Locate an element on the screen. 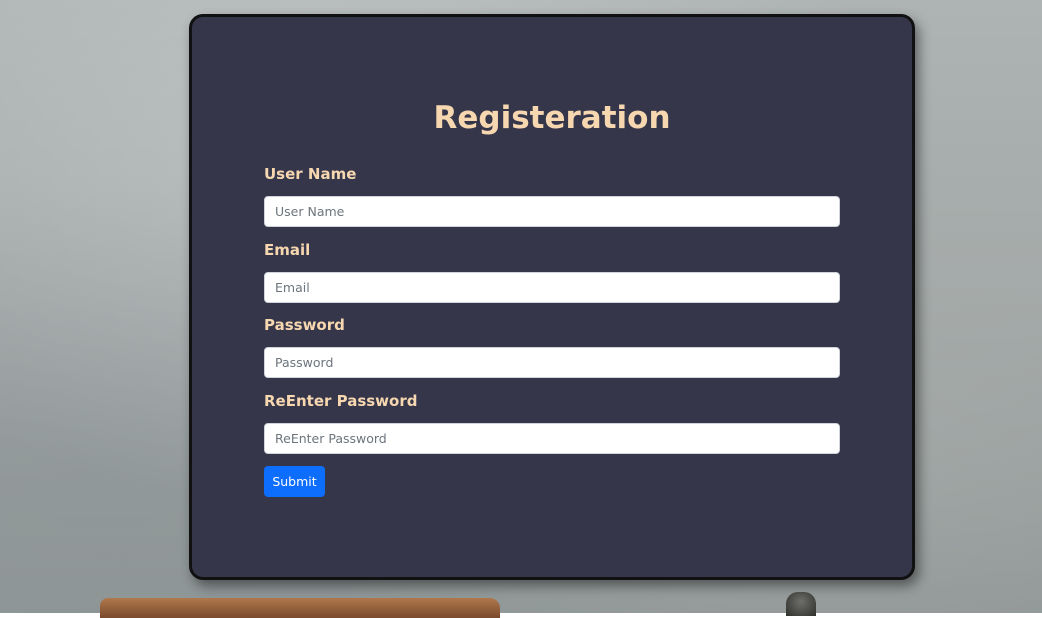 This screenshot has width=1042, height=618. email-label: Email is located at coordinates (287, 250).